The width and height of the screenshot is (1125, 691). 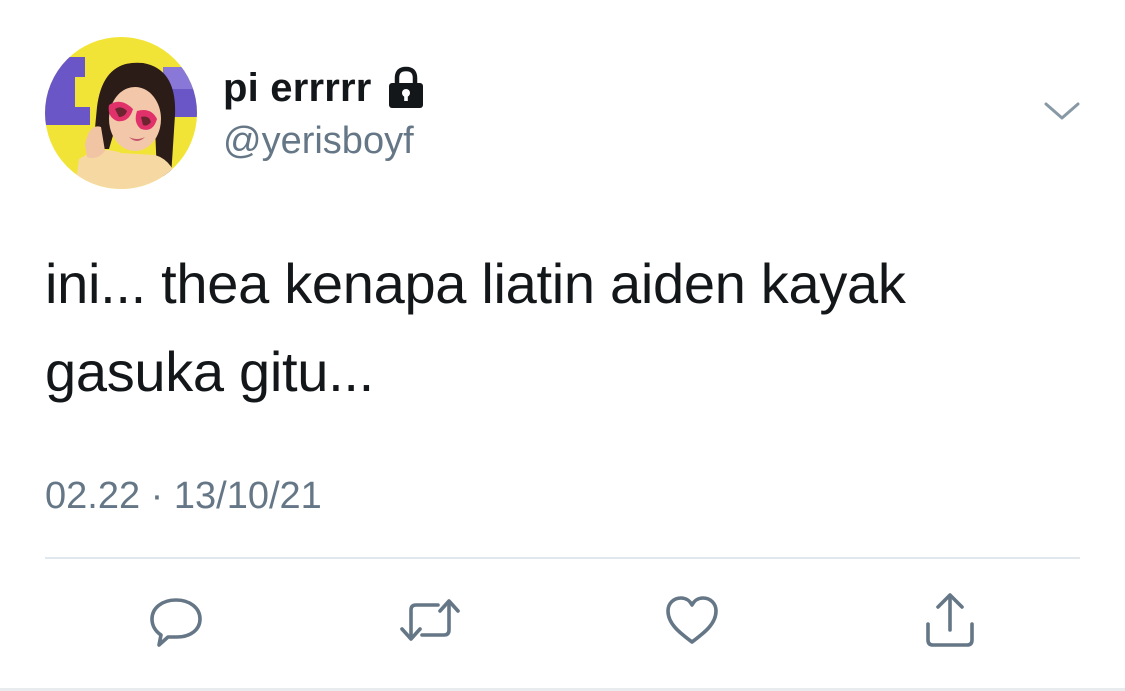 I want to click on tweet-text-line-1: ini... thea kenapa liatin aiden kayak, so click(x=475, y=283).